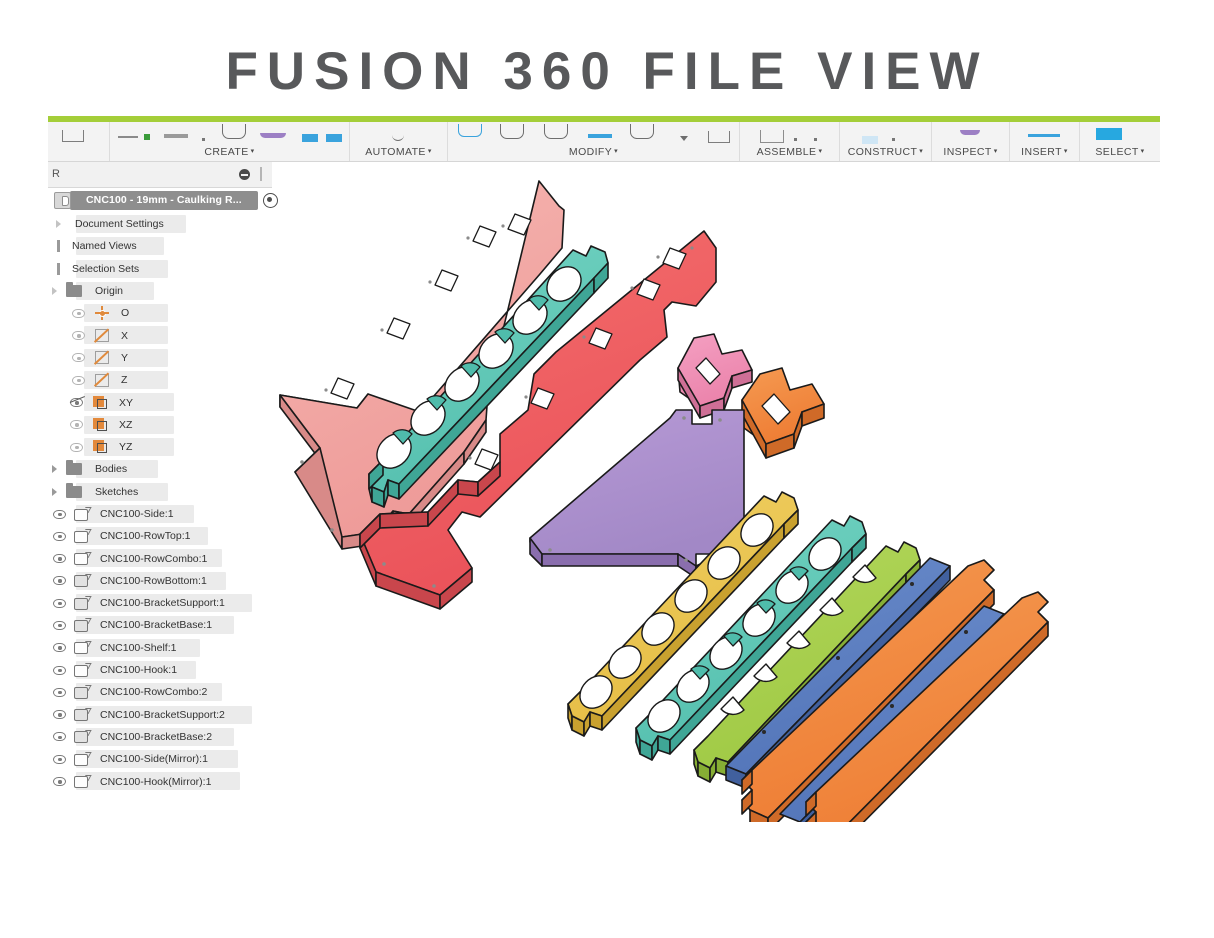  Describe the element at coordinates (160, 536) in the screenshot. I see `tree-row-component: CNC100-RowTop:1` at that location.